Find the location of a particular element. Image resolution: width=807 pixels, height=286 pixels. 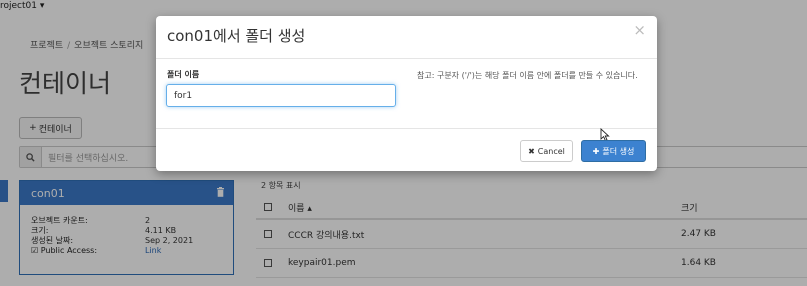

create-folder-label: 폴더 생성 is located at coordinates (618, 151).